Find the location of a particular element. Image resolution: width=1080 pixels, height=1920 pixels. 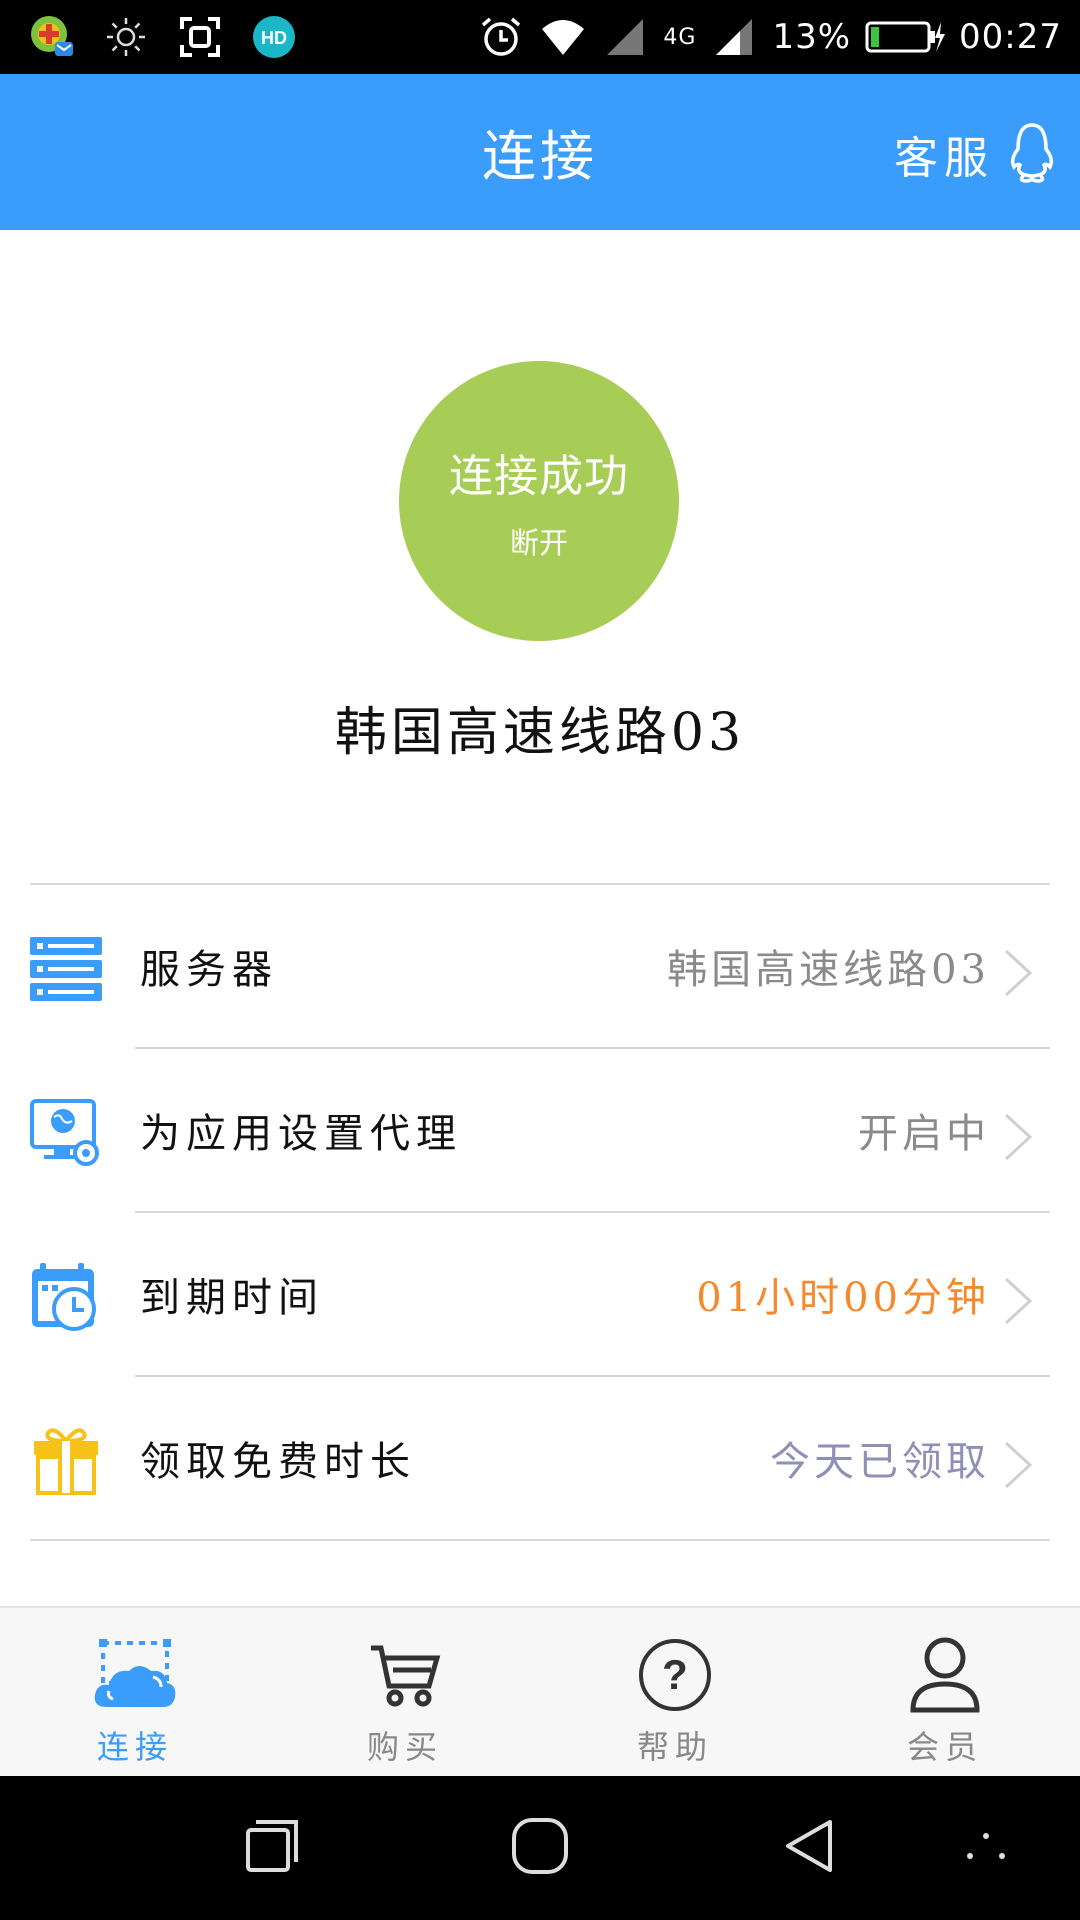

home-icon is located at coordinates (540, 1848).